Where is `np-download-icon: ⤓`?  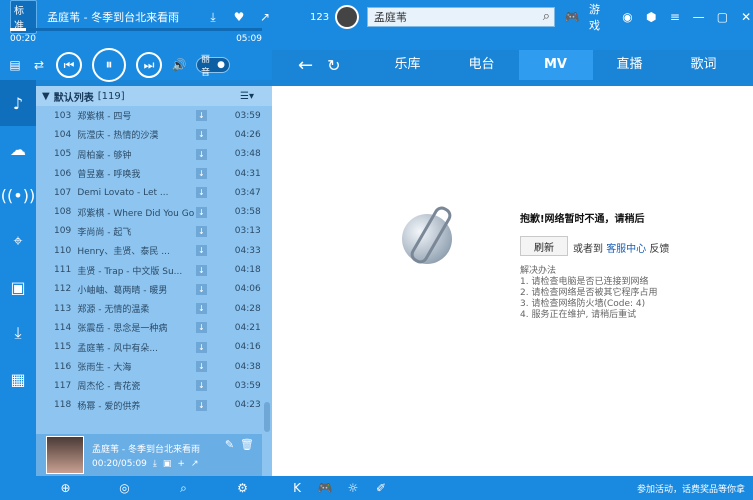
np-download-icon: ⤓ is located at coordinates (155, 464).